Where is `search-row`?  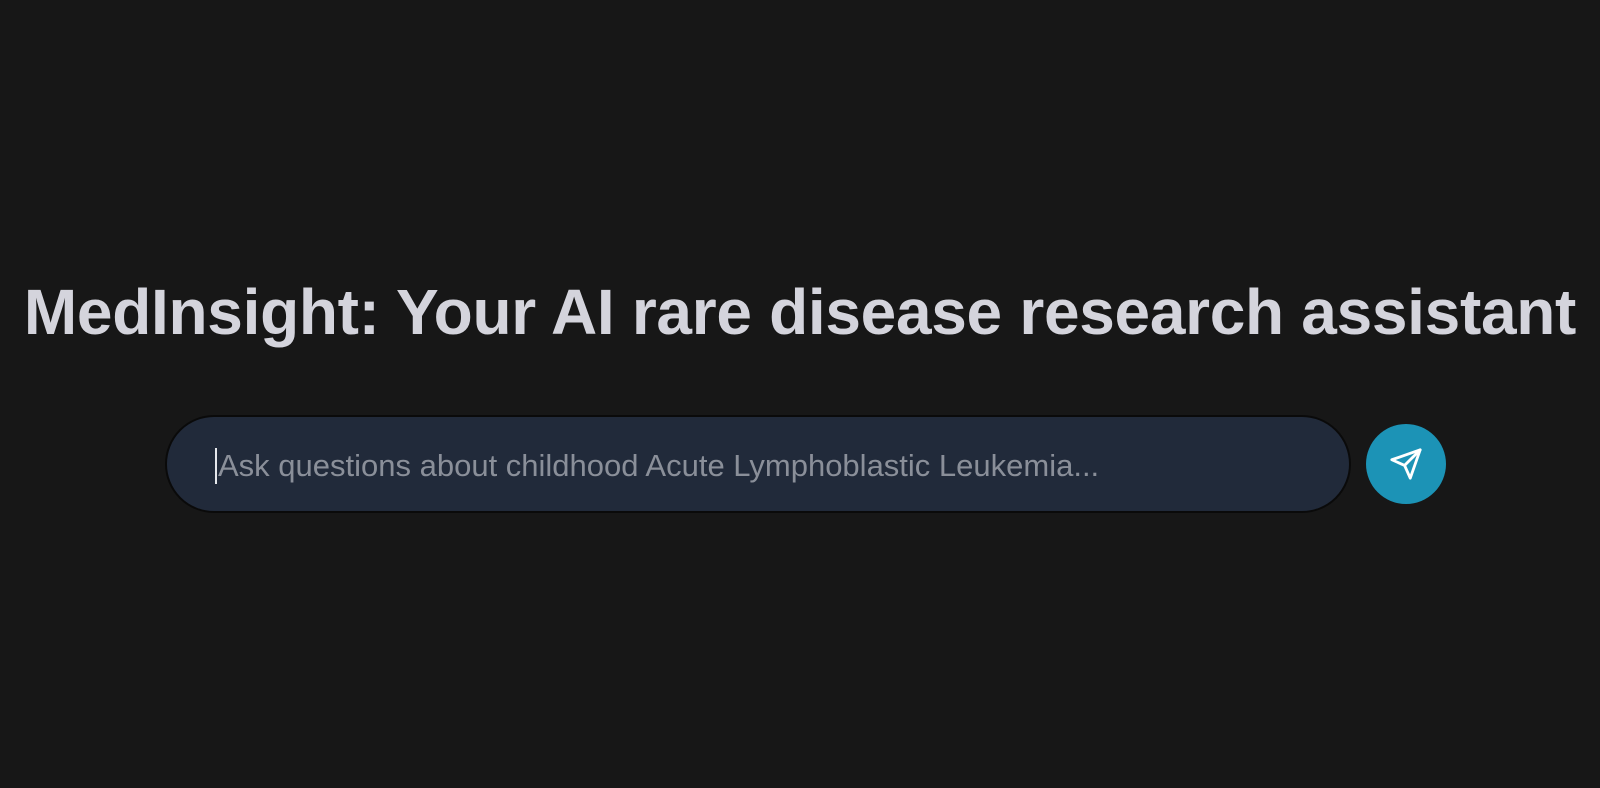 search-row is located at coordinates (806, 464).